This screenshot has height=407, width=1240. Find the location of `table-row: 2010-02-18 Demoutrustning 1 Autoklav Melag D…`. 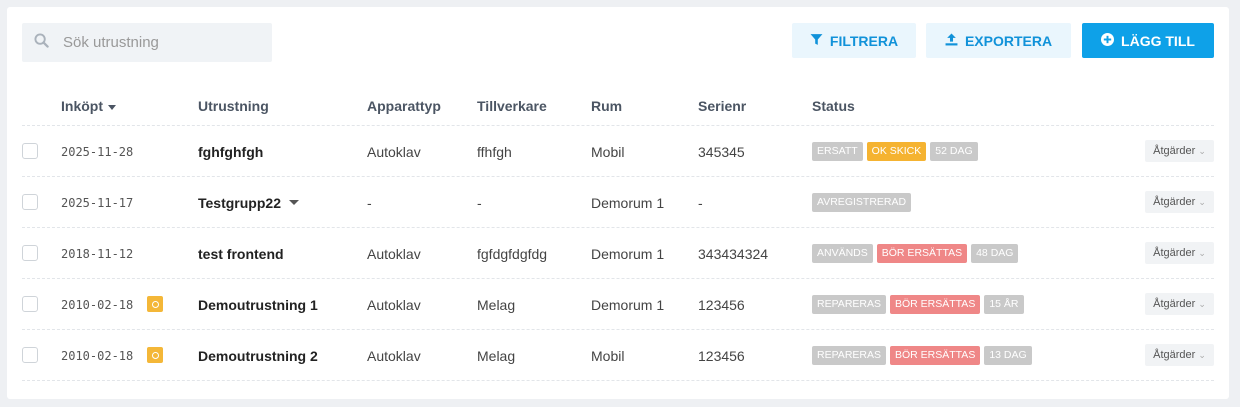

table-row: 2010-02-18 Demoutrustning 1 Autoklav Melag D… is located at coordinates (618, 303).